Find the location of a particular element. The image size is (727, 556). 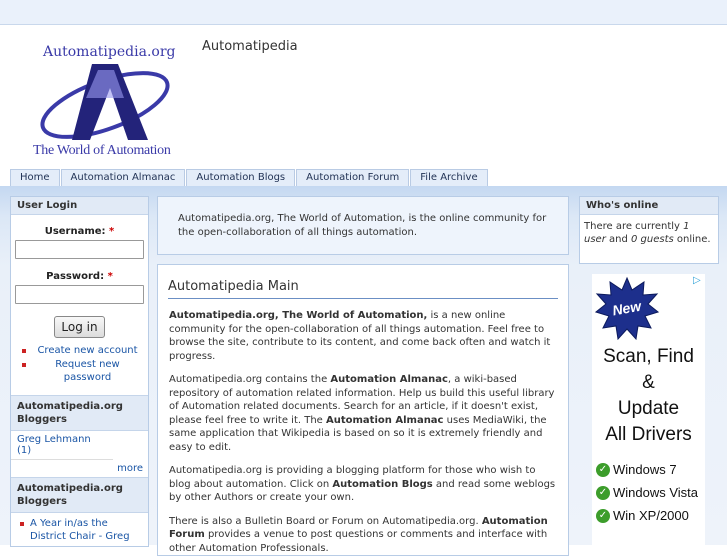

tab-automation-almanac: Automation Almanac is located at coordinates (123, 177).